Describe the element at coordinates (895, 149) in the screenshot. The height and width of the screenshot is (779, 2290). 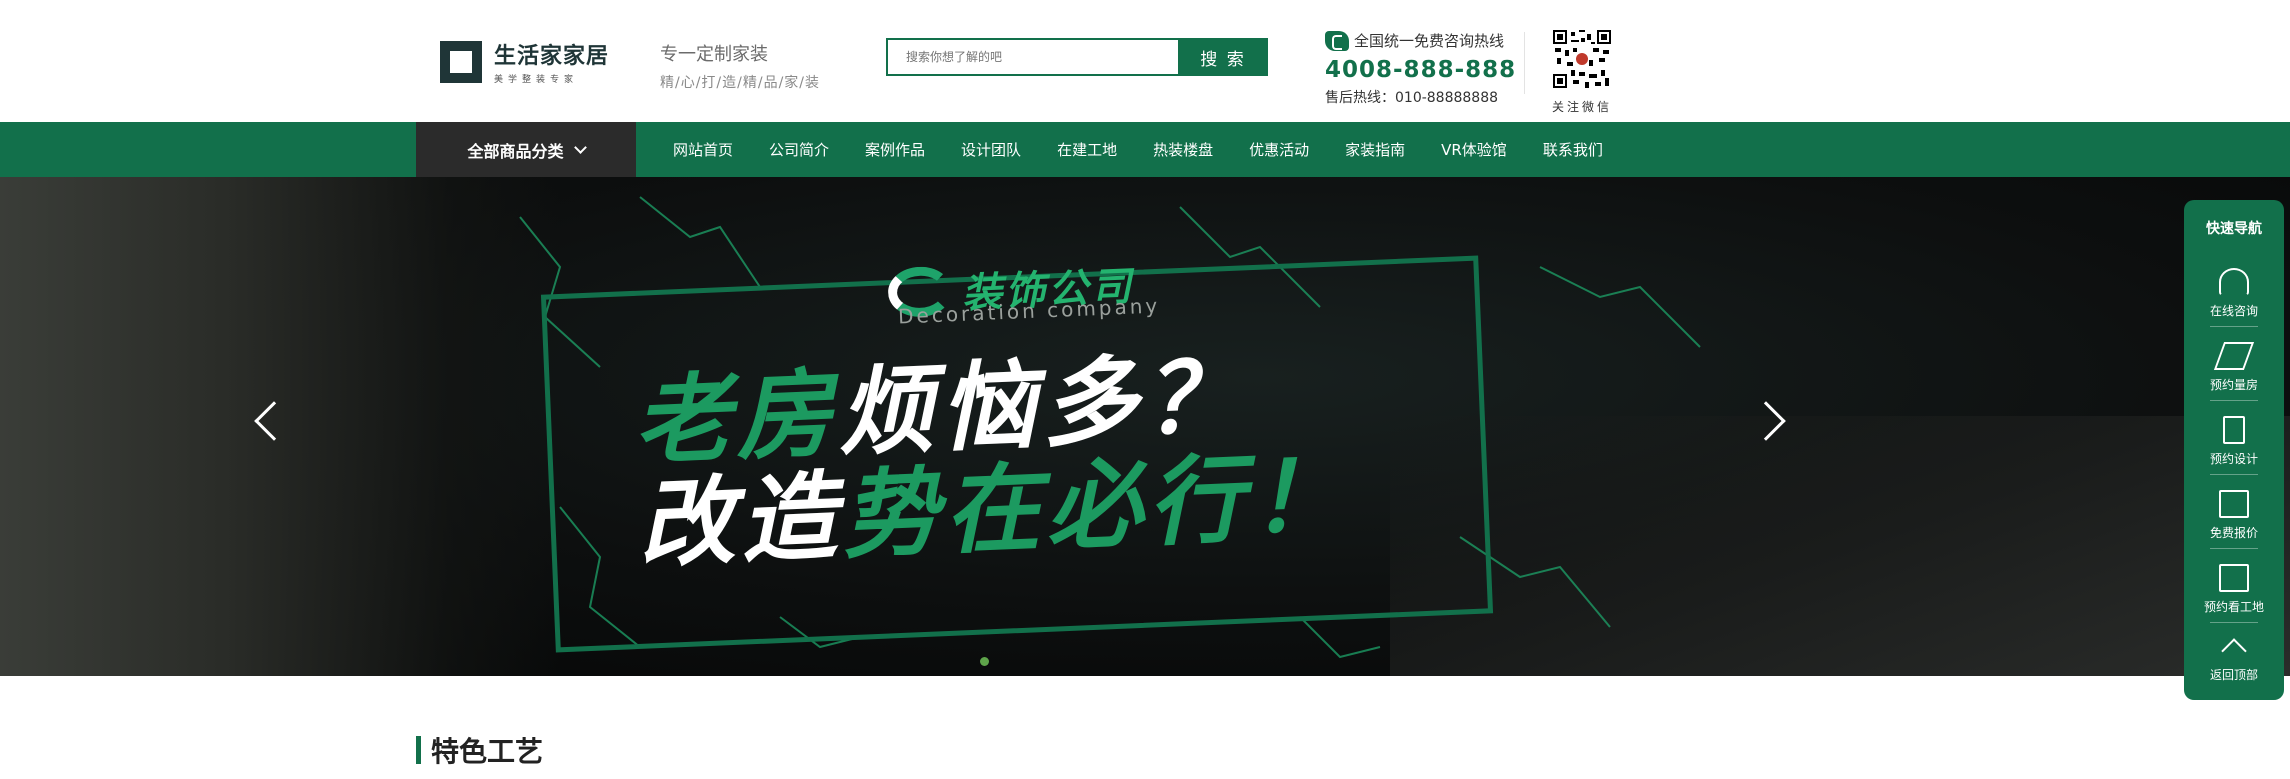
I see `nav-item-cases: 案例作品` at that location.